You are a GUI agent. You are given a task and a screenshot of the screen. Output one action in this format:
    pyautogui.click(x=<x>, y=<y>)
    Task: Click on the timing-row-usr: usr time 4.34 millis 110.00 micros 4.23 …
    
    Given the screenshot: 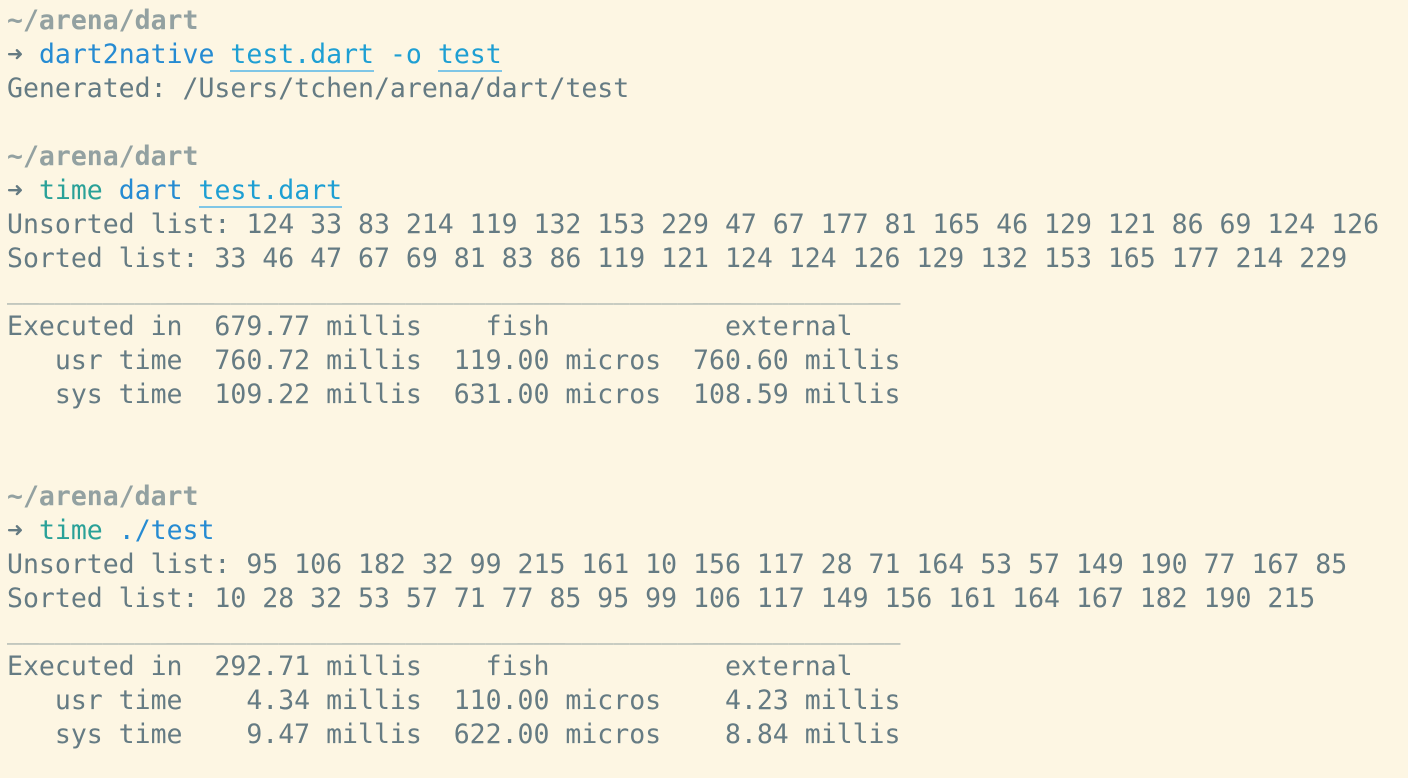 What is the action you would take?
    pyautogui.click(x=454, y=700)
    